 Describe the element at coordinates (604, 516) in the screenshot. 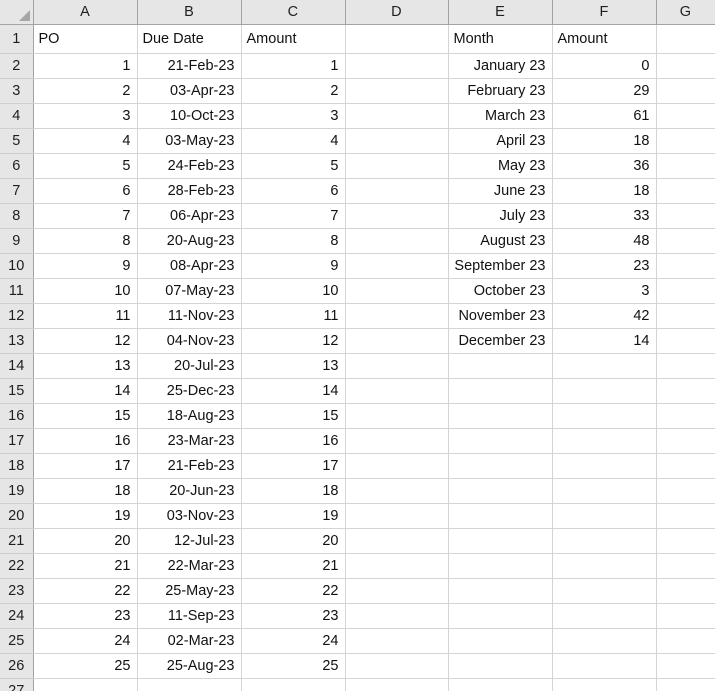

I see `cell-f20` at that location.